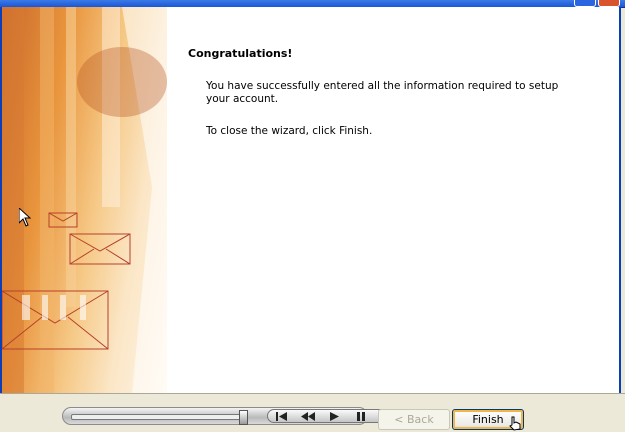 The height and width of the screenshot is (432, 625). I want to click on media-player-bar, so click(245, 416).